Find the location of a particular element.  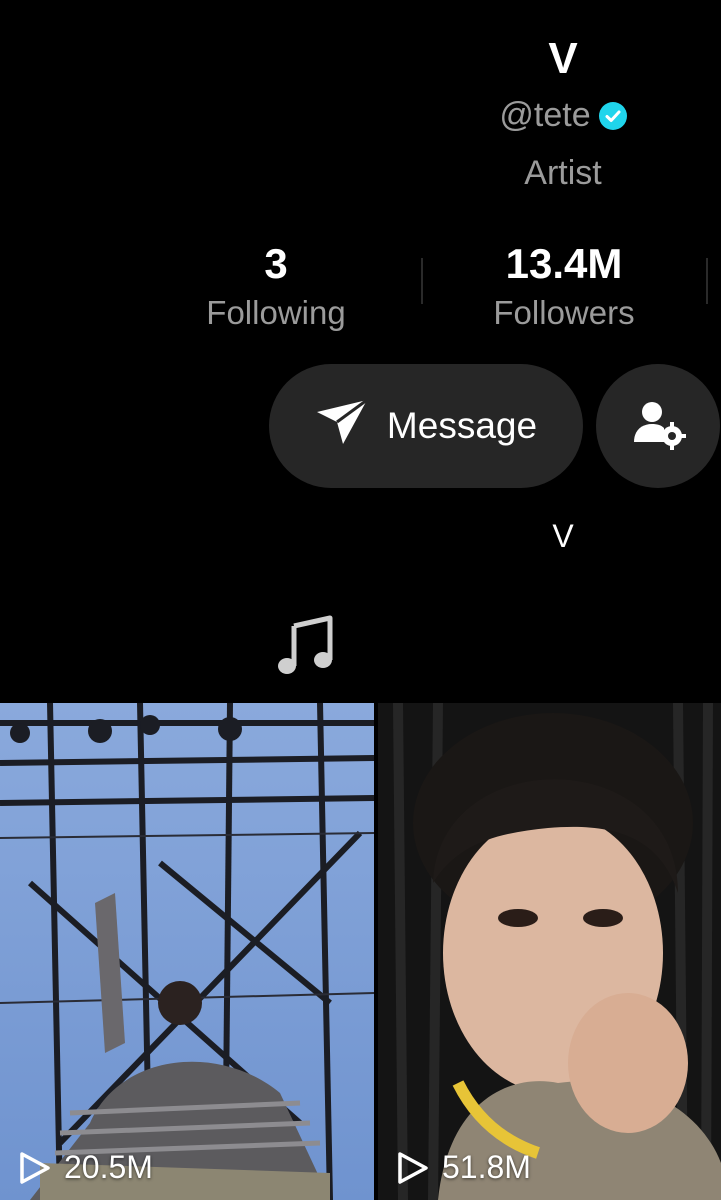

view-count: 51.8M is located at coordinates (463, 1167).